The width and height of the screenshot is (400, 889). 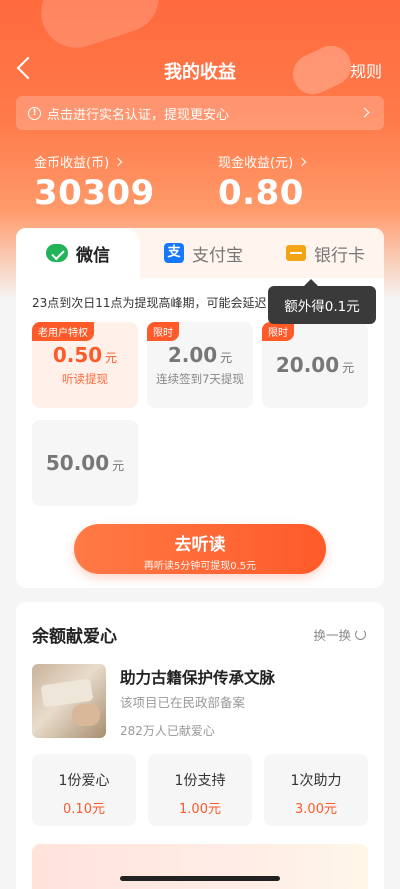 What do you see at coordinates (167, 731) in the screenshot?
I see `project-donor-count: 282万人已献爱心` at bounding box center [167, 731].